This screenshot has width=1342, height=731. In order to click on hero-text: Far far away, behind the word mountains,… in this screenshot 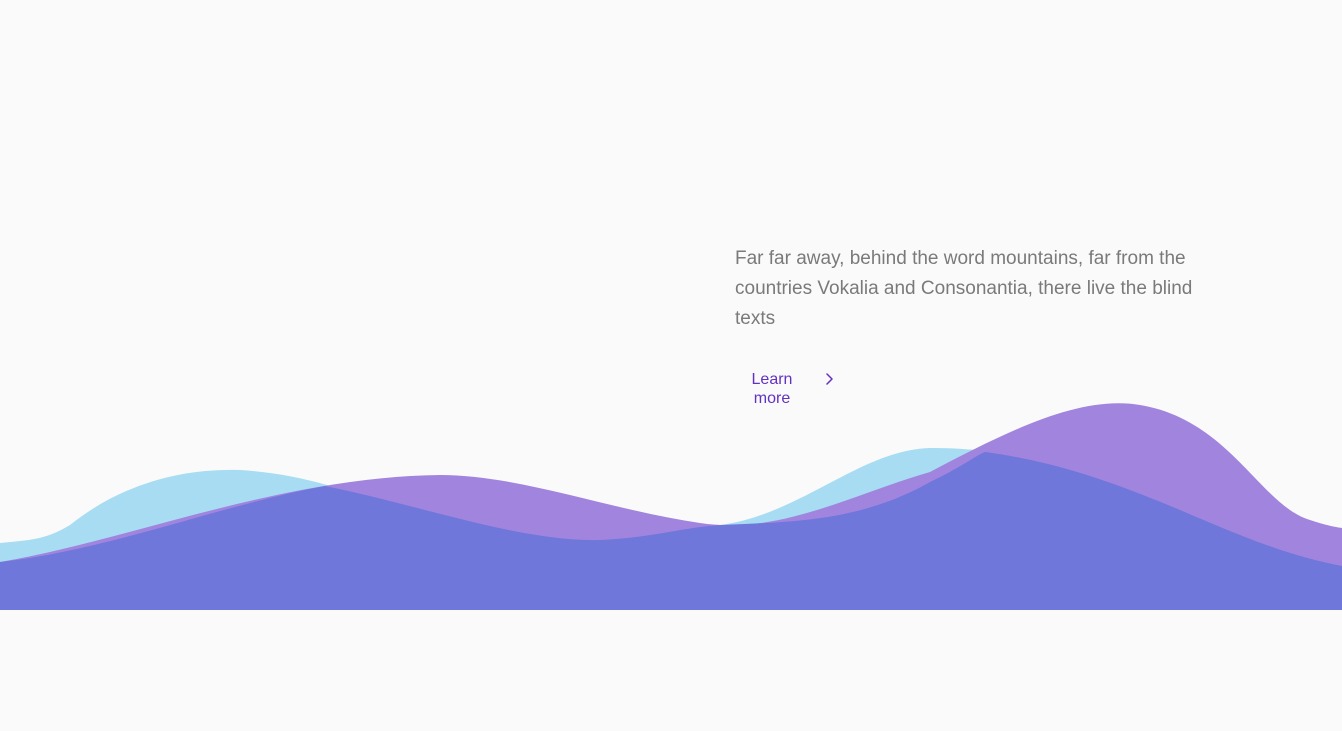, I will do `click(964, 288)`.